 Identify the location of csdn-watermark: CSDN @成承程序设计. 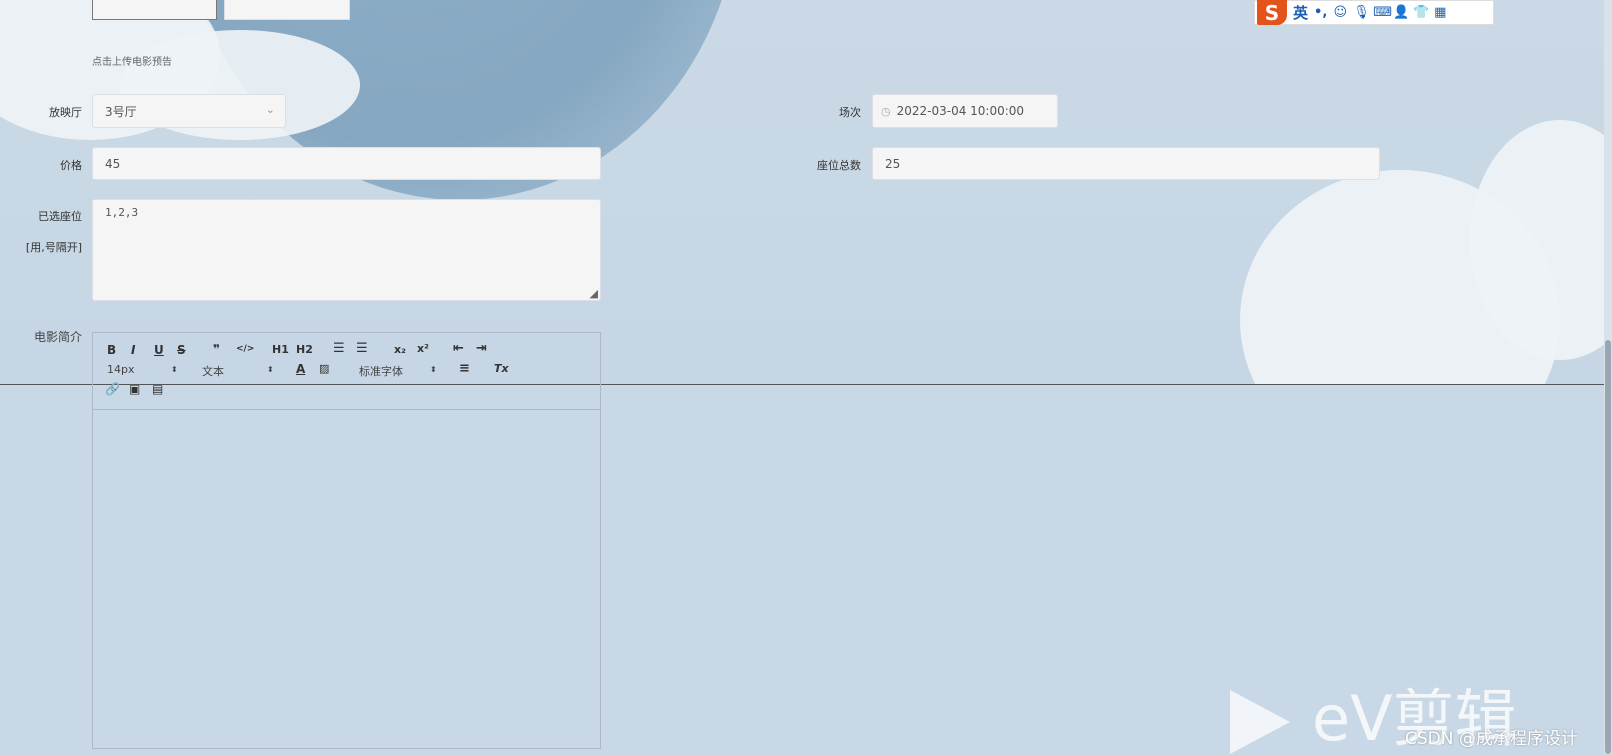
(1491, 739).